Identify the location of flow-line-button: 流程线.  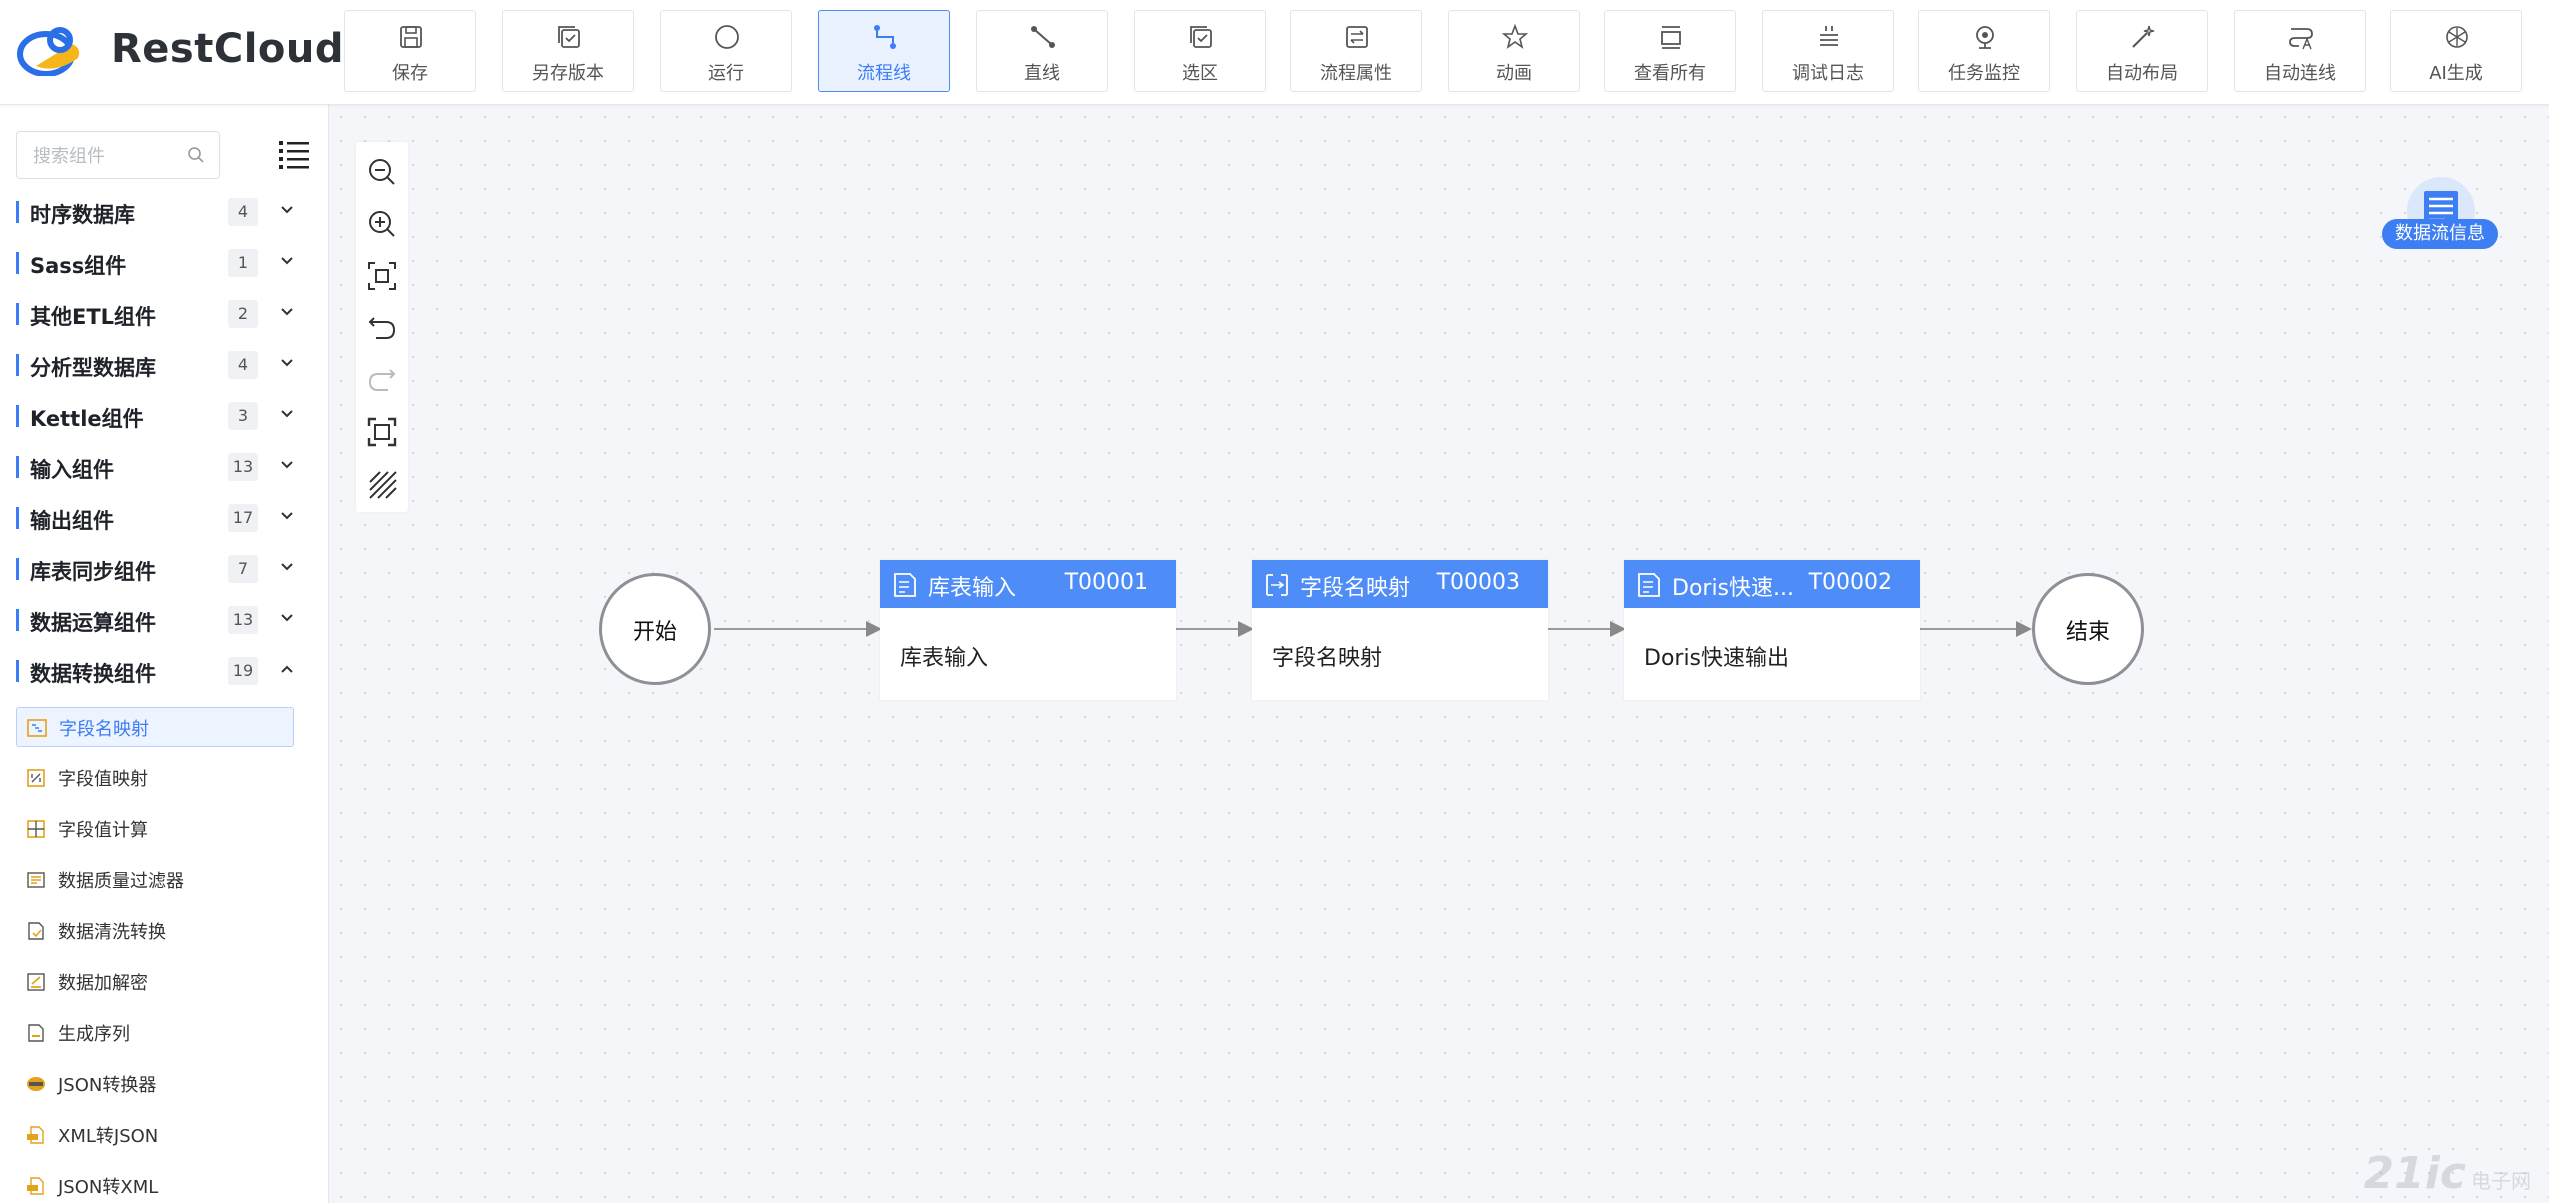
(884, 51).